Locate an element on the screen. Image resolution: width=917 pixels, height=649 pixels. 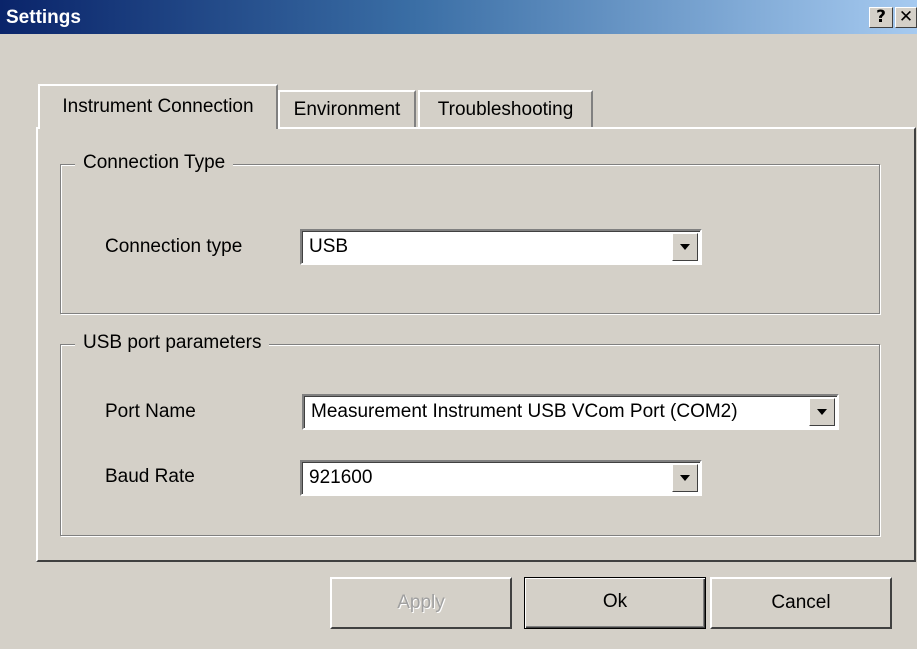
connection-type-label: Connection type is located at coordinates (174, 246).